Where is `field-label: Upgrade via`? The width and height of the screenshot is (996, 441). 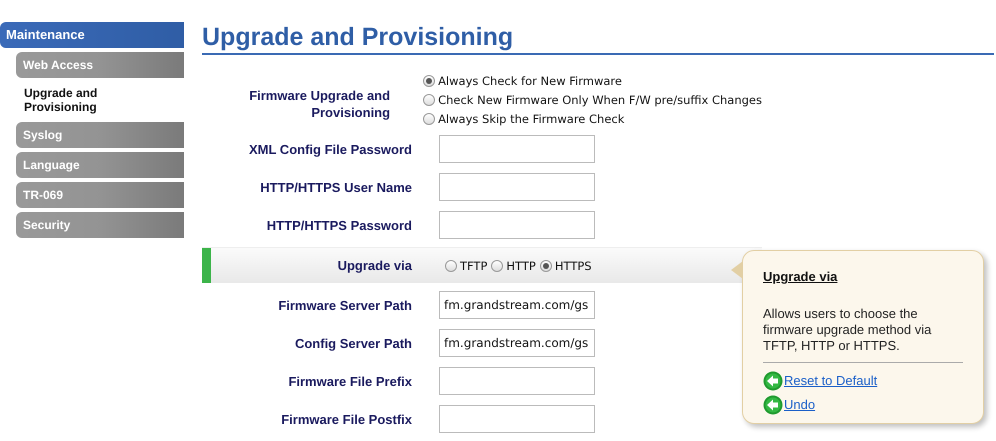 field-label: Upgrade via is located at coordinates (374, 265).